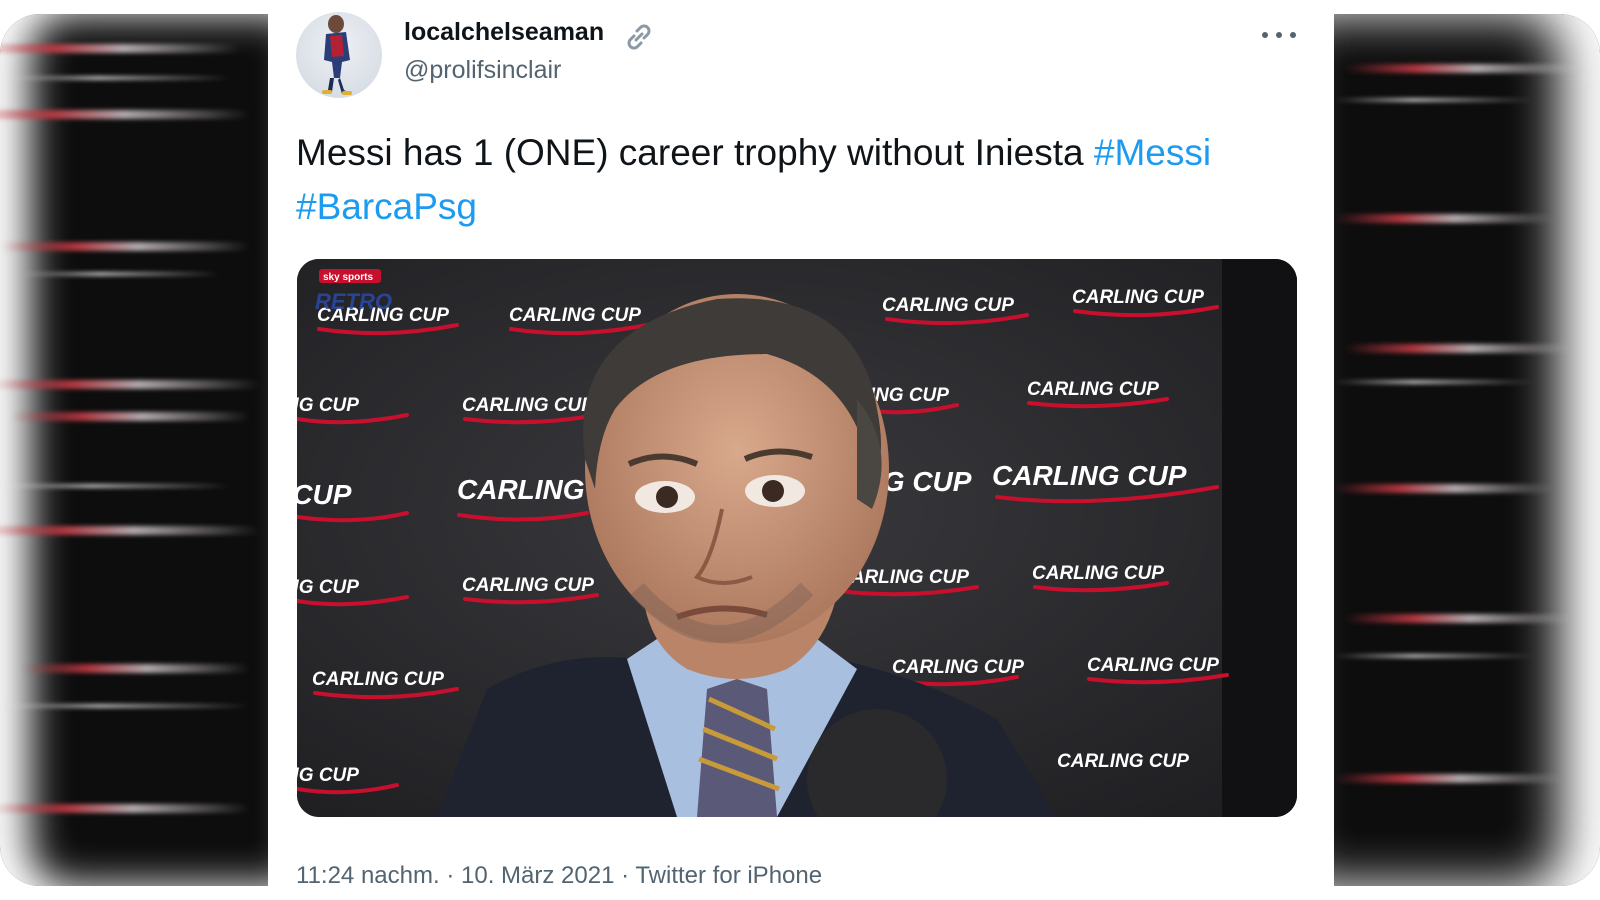 This screenshot has width=1600, height=900. What do you see at coordinates (639, 37) in the screenshot?
I see `link-icon` at bounding box center [639, 37].